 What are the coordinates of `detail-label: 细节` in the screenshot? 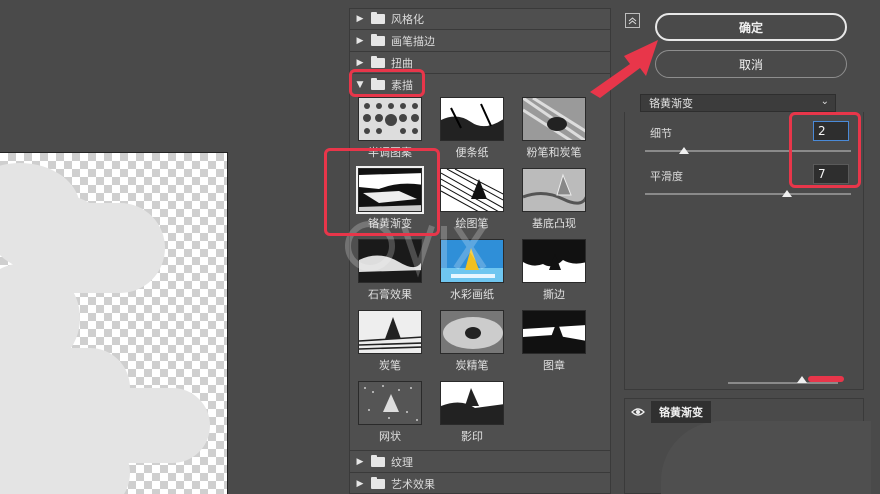 It's located at (661, 133).